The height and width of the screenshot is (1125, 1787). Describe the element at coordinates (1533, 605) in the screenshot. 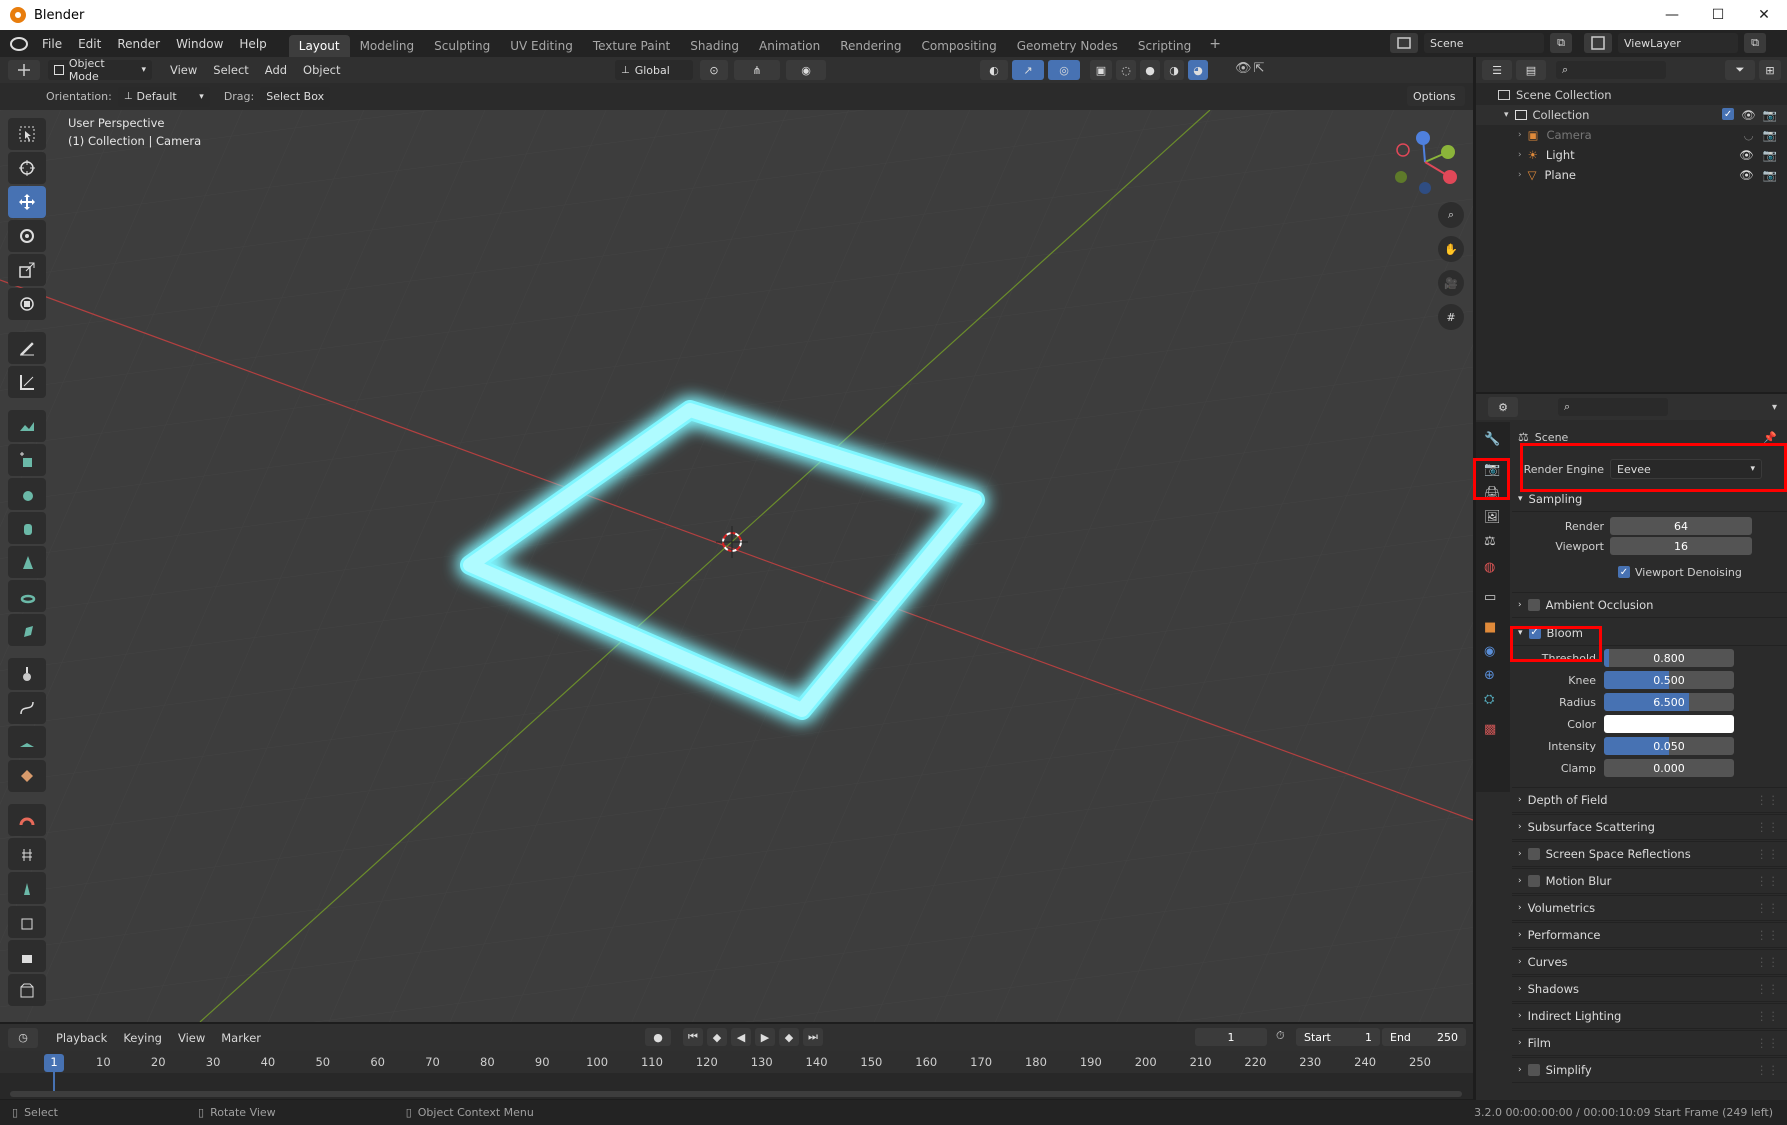

I see `ambient-occlusion-checkbox` at that location.